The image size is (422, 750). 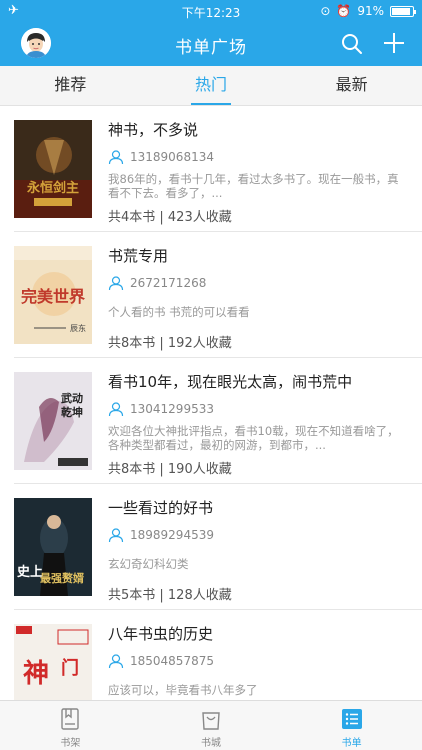 I want to click on booklist-stats: 共5本书 | 128人收藏, so click(x=170, y=595).